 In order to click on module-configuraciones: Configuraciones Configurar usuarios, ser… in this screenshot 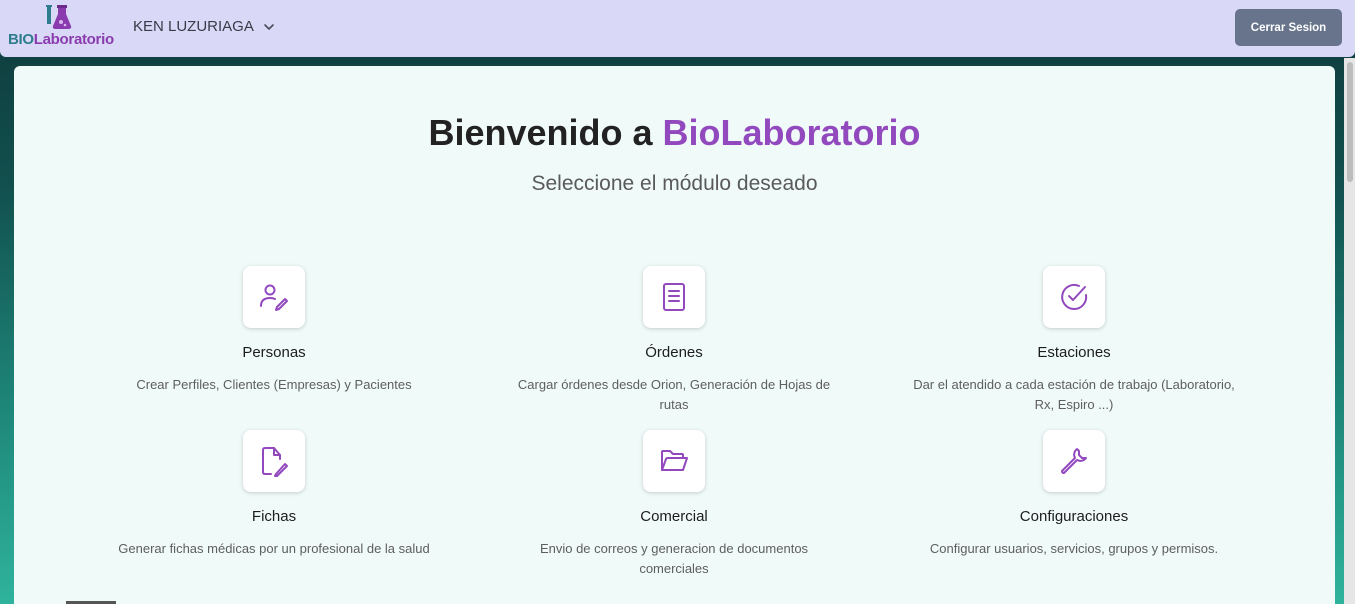, I will do `click(1074, 494)`.